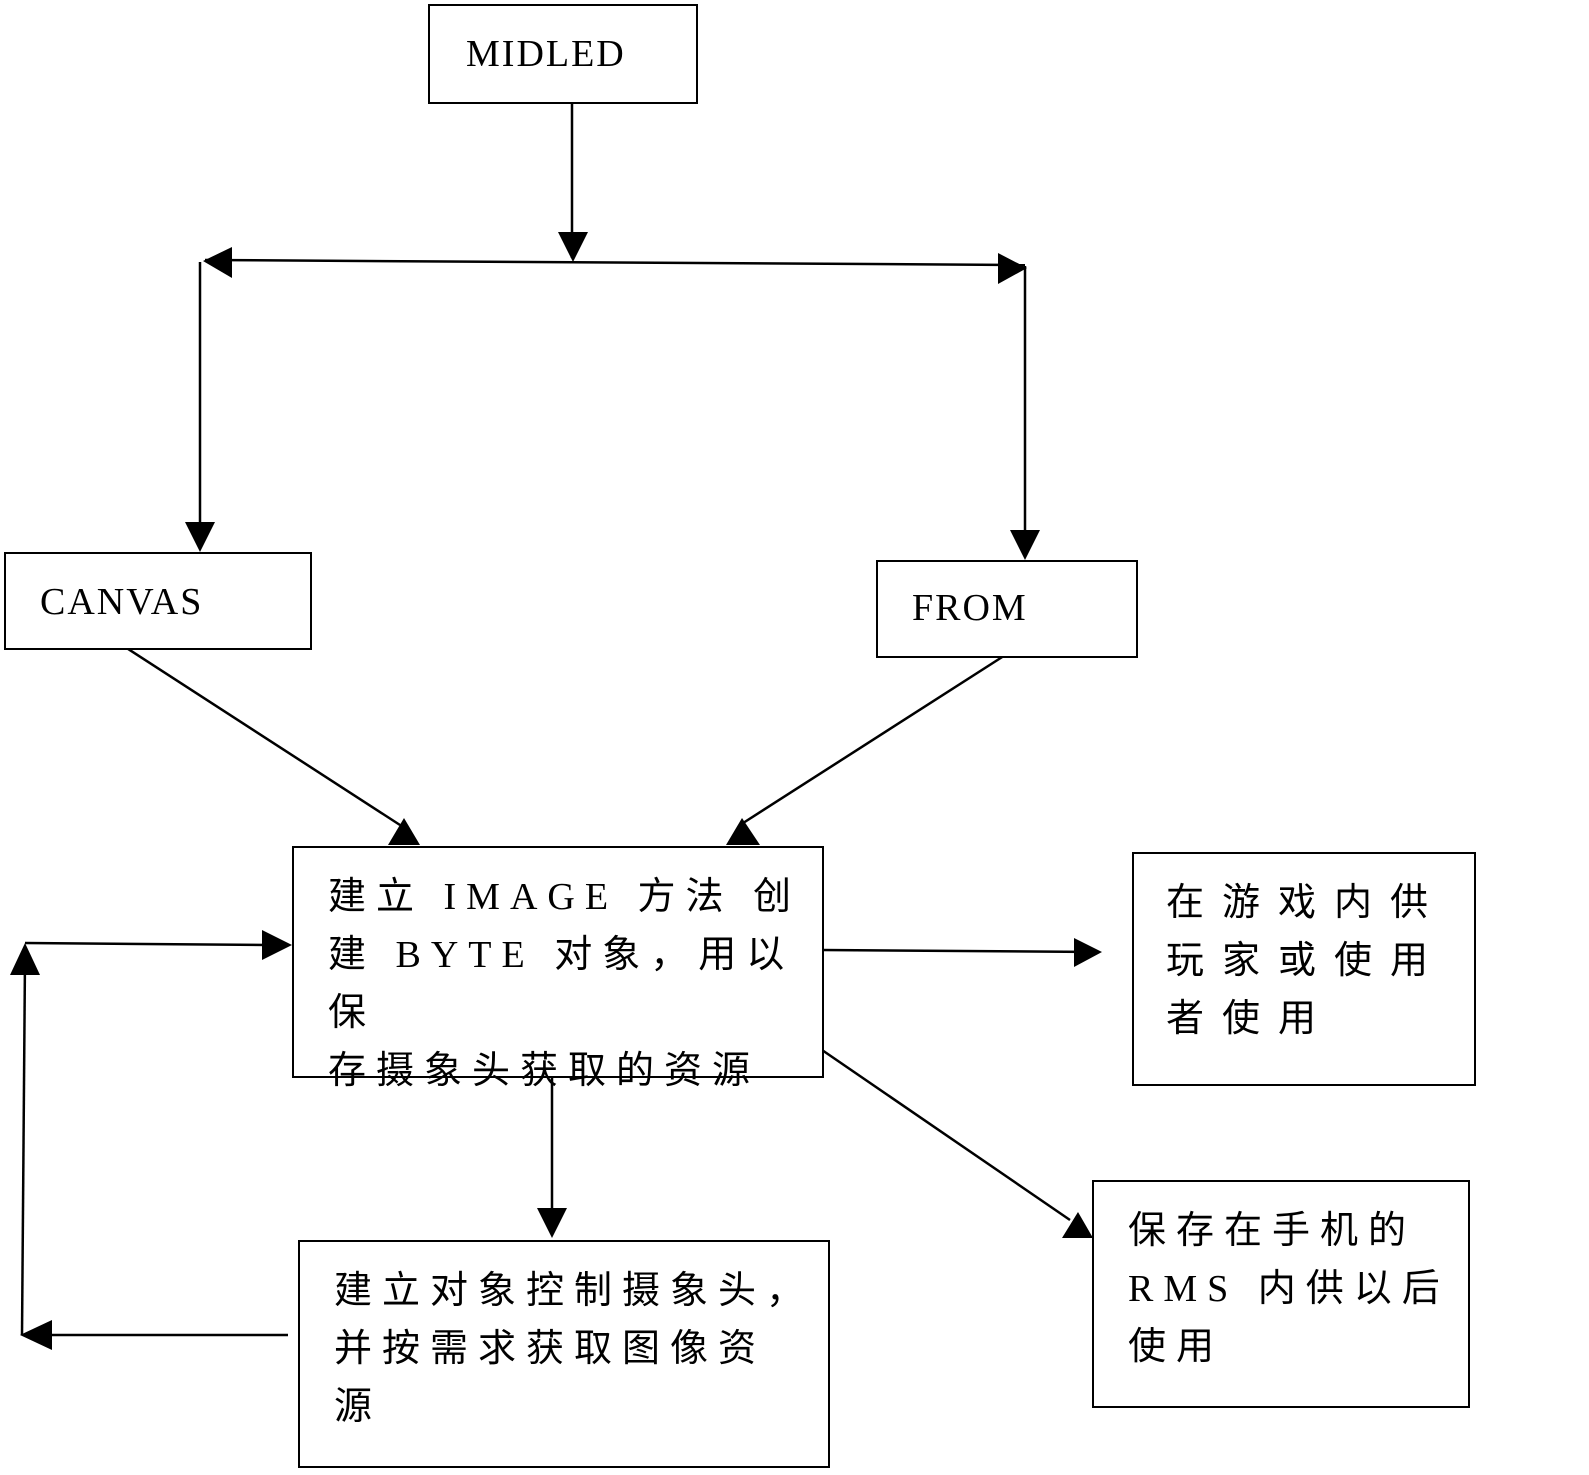 The image size is (1589, 1475). What do you see at coordinates (200, 537) in the screenshot?
I see `arrowhead-canvas-down` at bounding box center [200, 537].